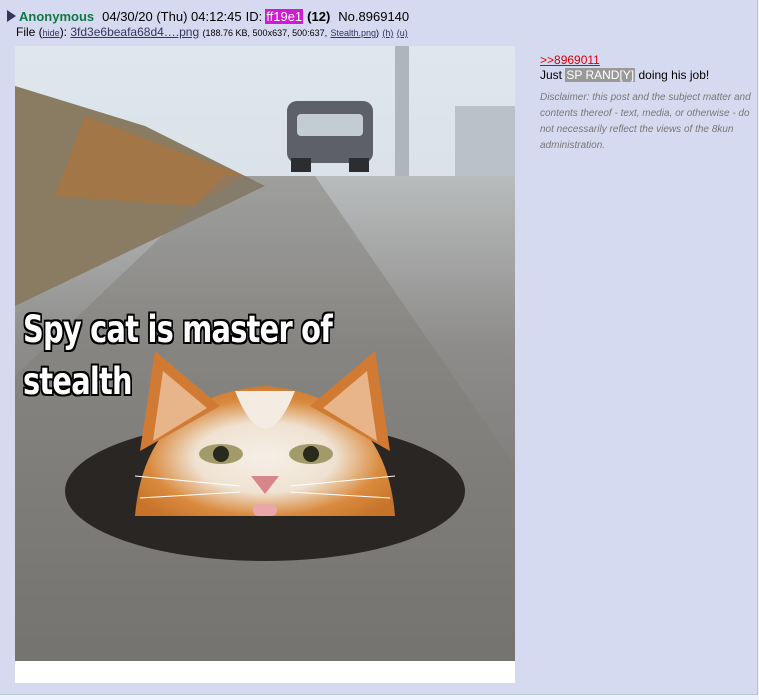 This screenshot has width=759, height=700. Describe the element at coordinates (172, 16) in the screenshot. I see `post-date: 04/30/20 (Thu) 04:12:45` at that location.